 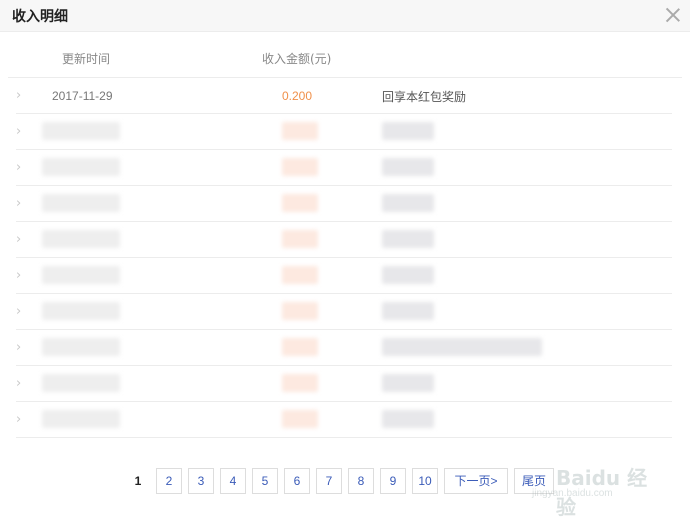 I want to click on page-link-10: 10, so click(x=425, y=481).